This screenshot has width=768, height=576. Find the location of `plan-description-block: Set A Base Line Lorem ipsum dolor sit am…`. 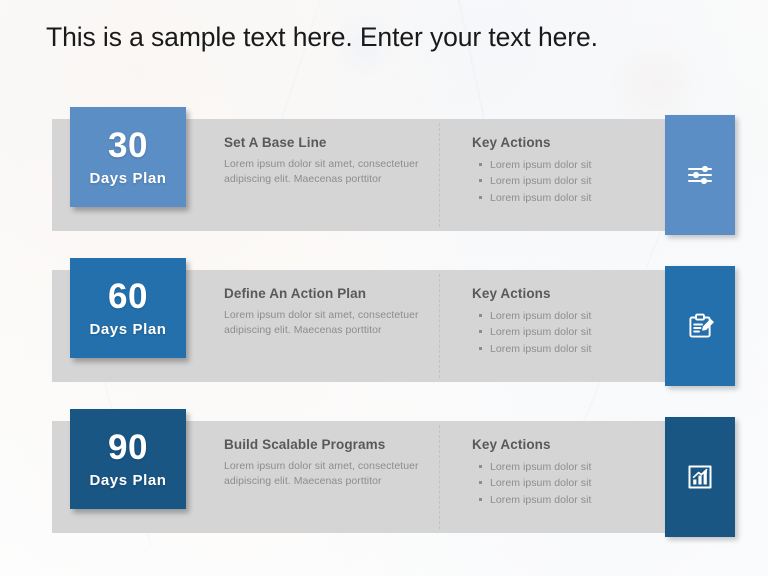

plan-description-block: Set A Base Line Lorem ipsum dolor sit am… is located at coordinates (329, 161).